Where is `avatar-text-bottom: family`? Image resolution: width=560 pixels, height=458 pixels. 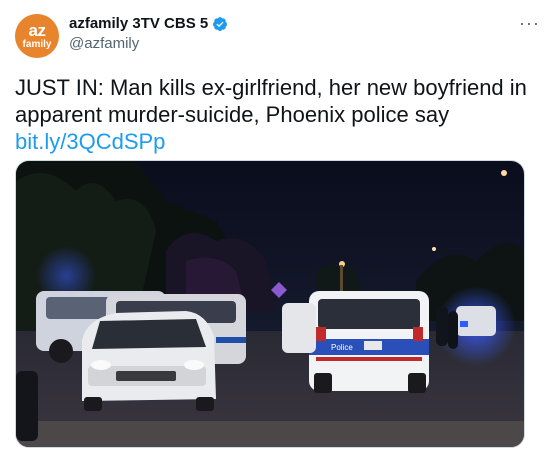
avatar-text-bottom: family is located at coordinates (37, 44).